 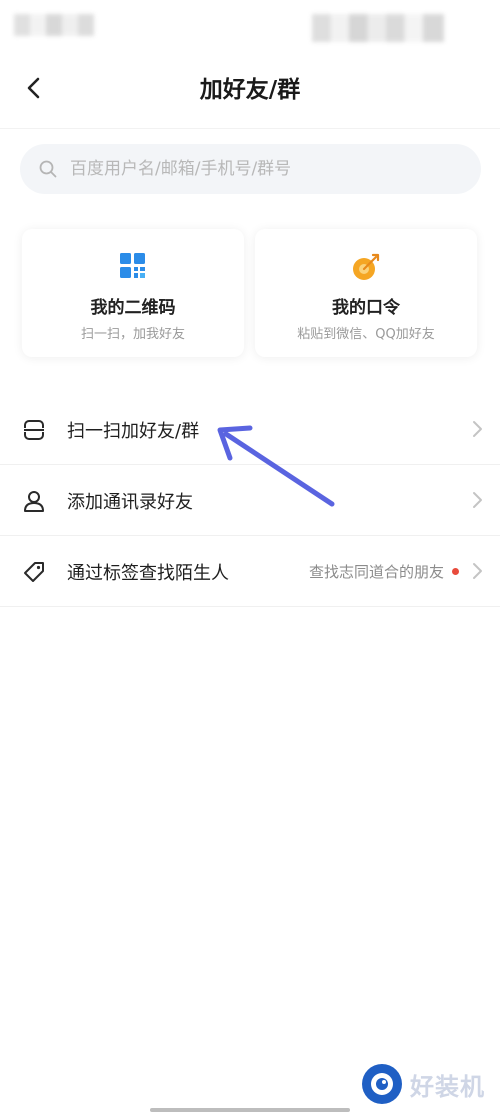 What do you see at coordinates (265, 169) in the screenshot?
I see `search-input` at bounding box center [265, 169].